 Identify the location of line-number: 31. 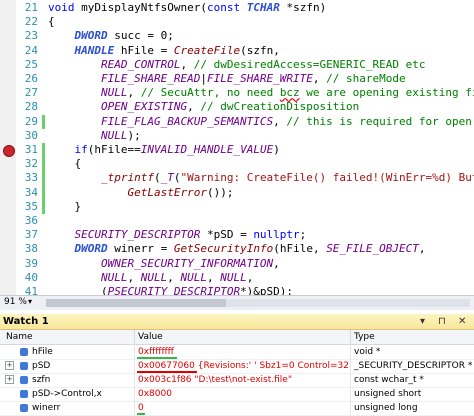
(31, 149).